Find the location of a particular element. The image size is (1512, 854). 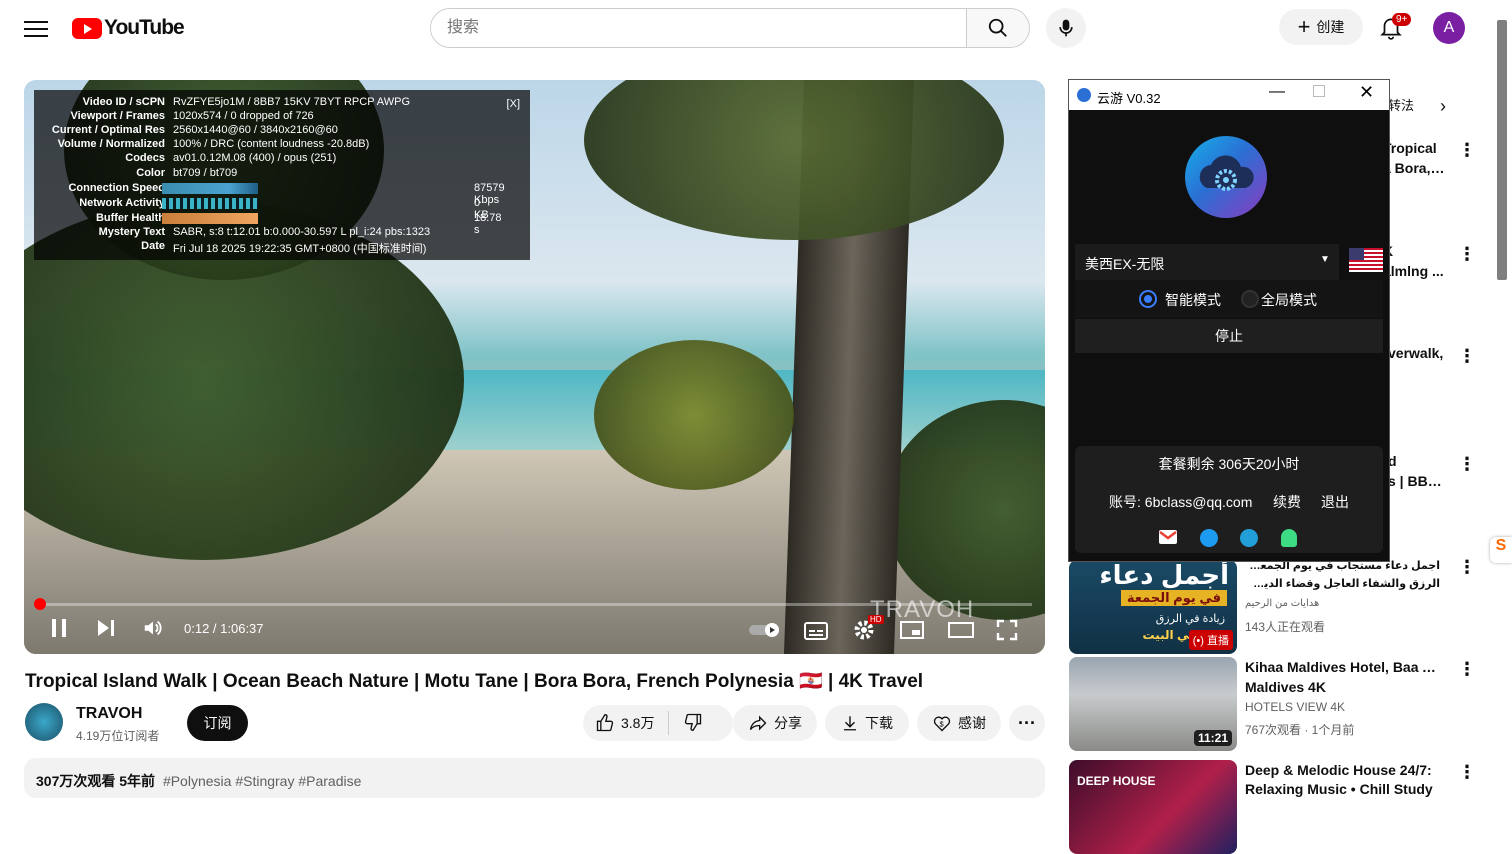

account-avatar: A is located at coordinates (1449, 28).